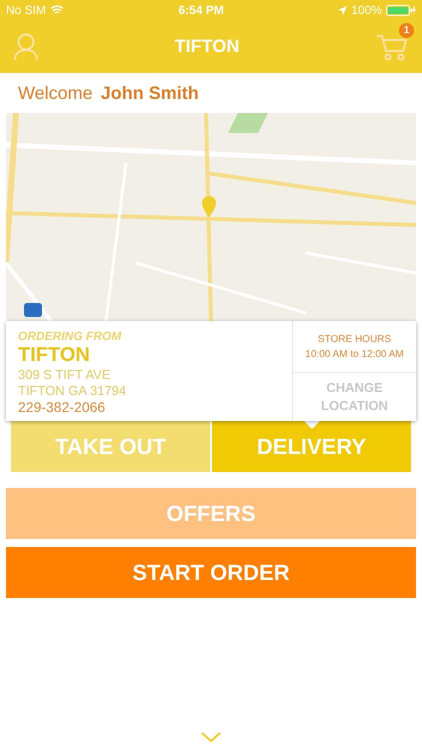  I want to click on battery-percent: 100%, so click(366, 10).